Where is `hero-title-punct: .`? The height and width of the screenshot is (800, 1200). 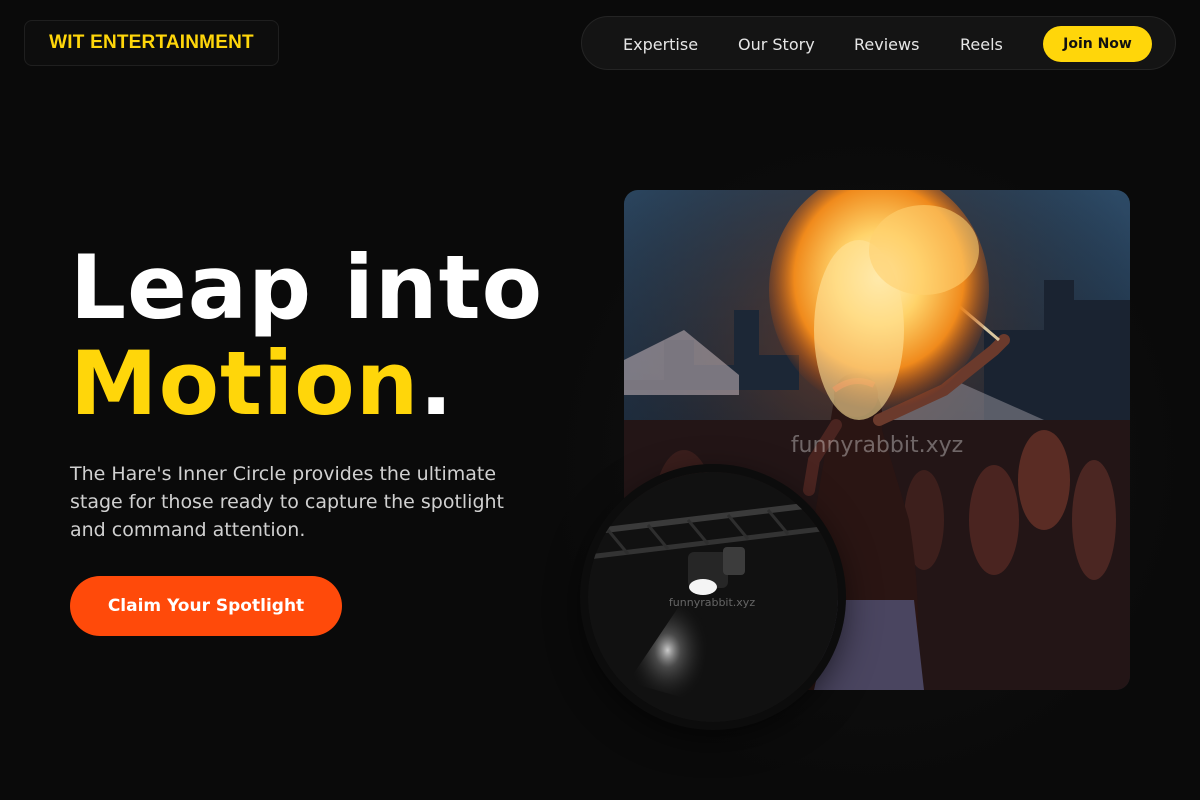 hero-title-punct: . is located at coordinates (436, 383).